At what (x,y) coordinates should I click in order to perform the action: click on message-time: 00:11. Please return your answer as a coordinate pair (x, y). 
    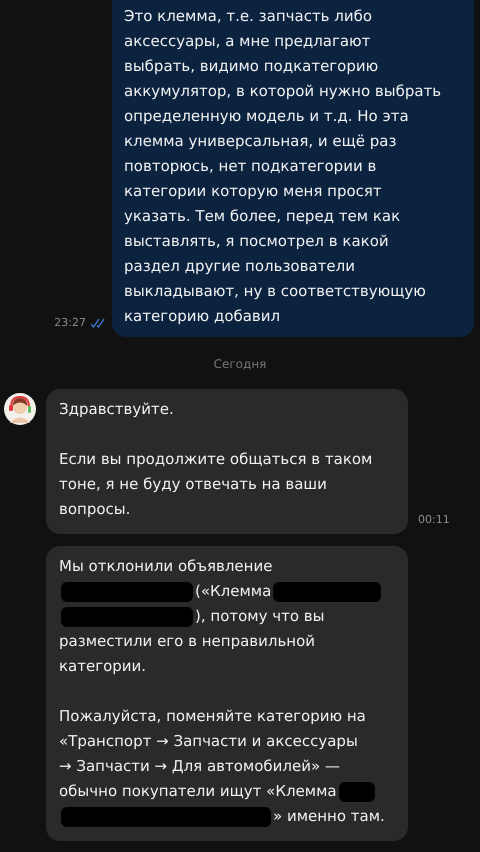
    Looking at the image, I should click on (434, 519).